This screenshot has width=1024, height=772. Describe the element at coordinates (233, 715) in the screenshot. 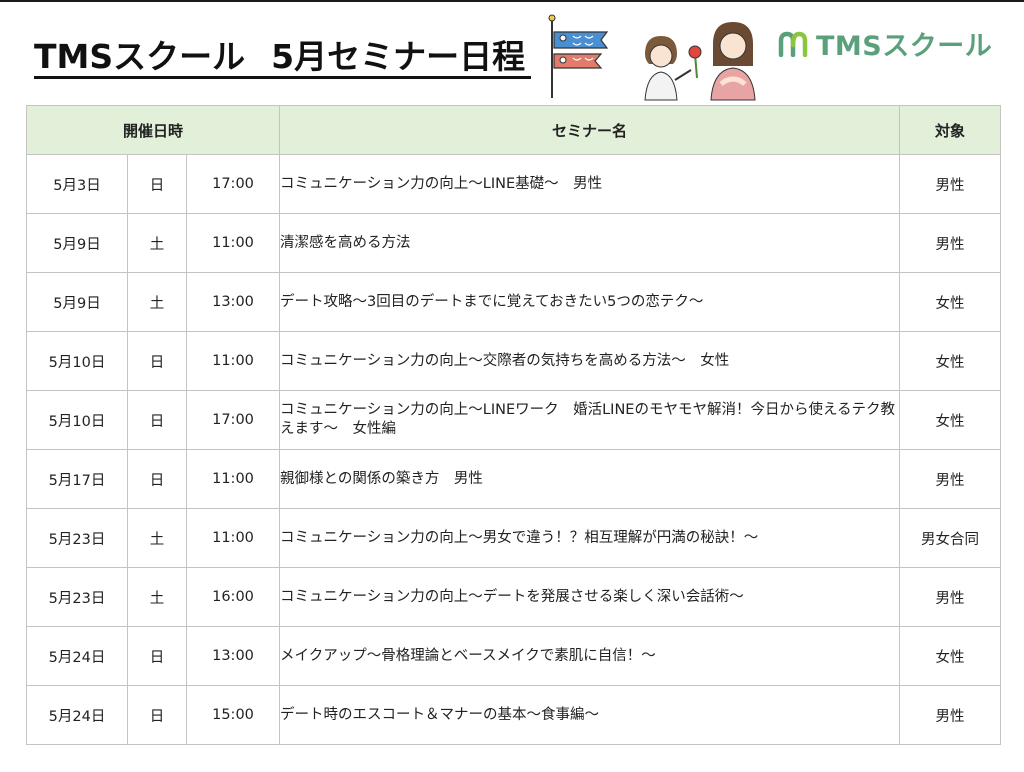

I see `cell-time: 15:00` at that location.